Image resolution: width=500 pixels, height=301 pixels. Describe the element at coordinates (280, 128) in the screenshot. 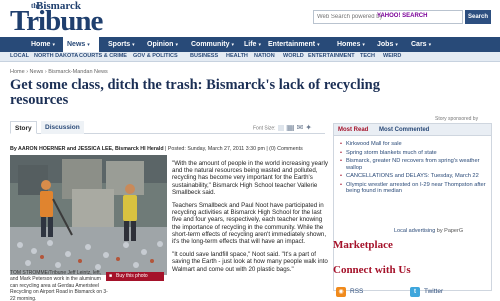

I see `font-size-decrease` at that location.